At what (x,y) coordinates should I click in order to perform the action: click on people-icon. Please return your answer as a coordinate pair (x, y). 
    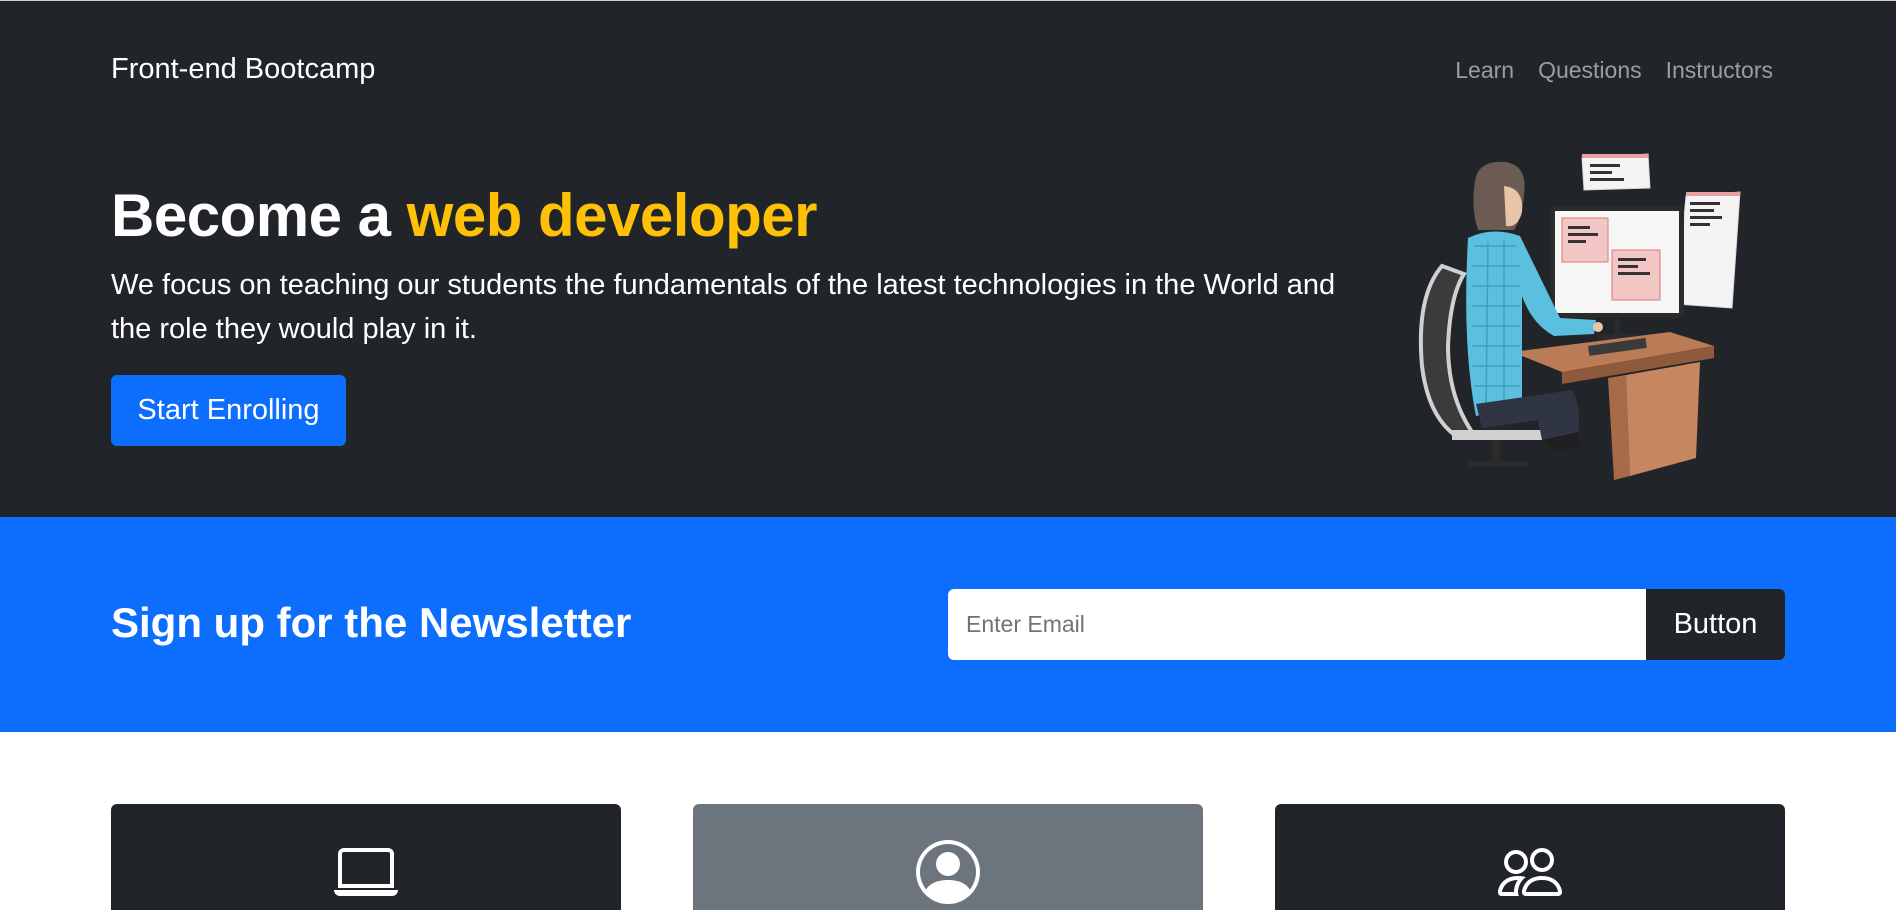
    Looking at the image, I should click on (1530, 872).